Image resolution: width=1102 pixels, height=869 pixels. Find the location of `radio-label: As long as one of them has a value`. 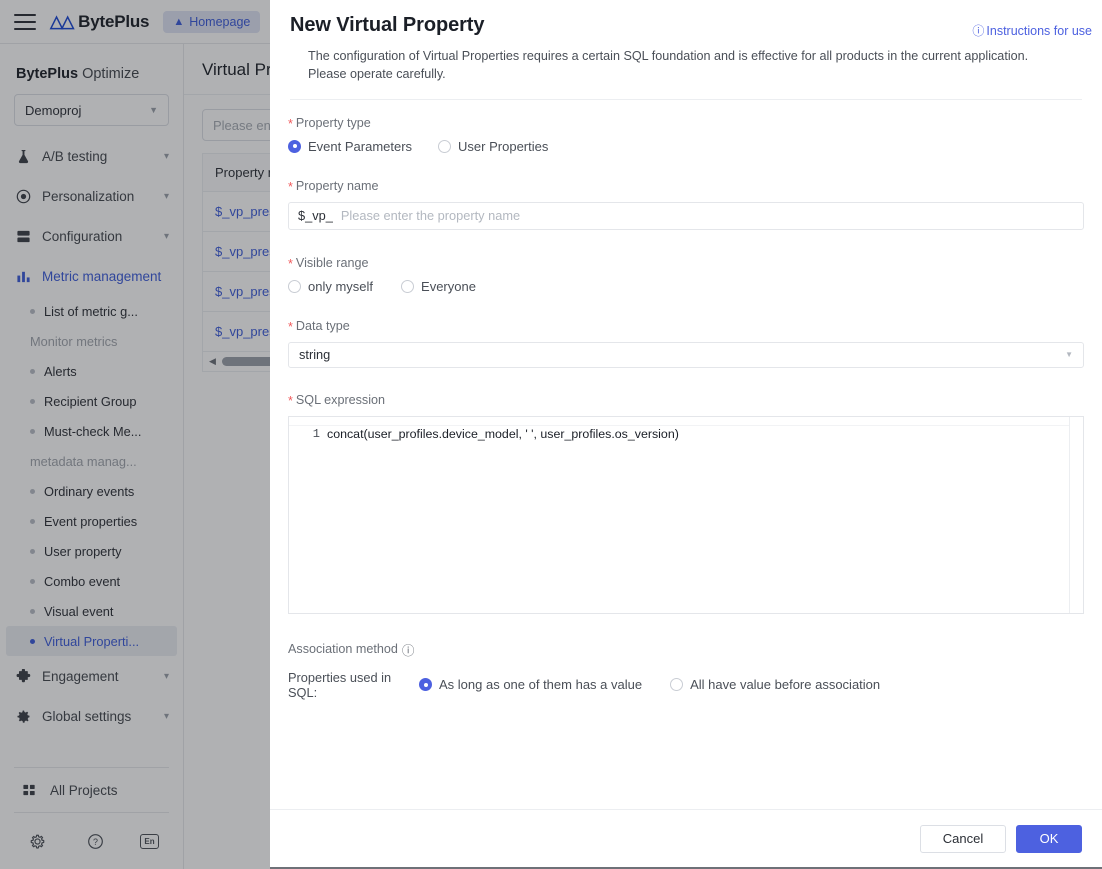

radio-label: As long as one of them has a value is located at coordinates (541, 684).